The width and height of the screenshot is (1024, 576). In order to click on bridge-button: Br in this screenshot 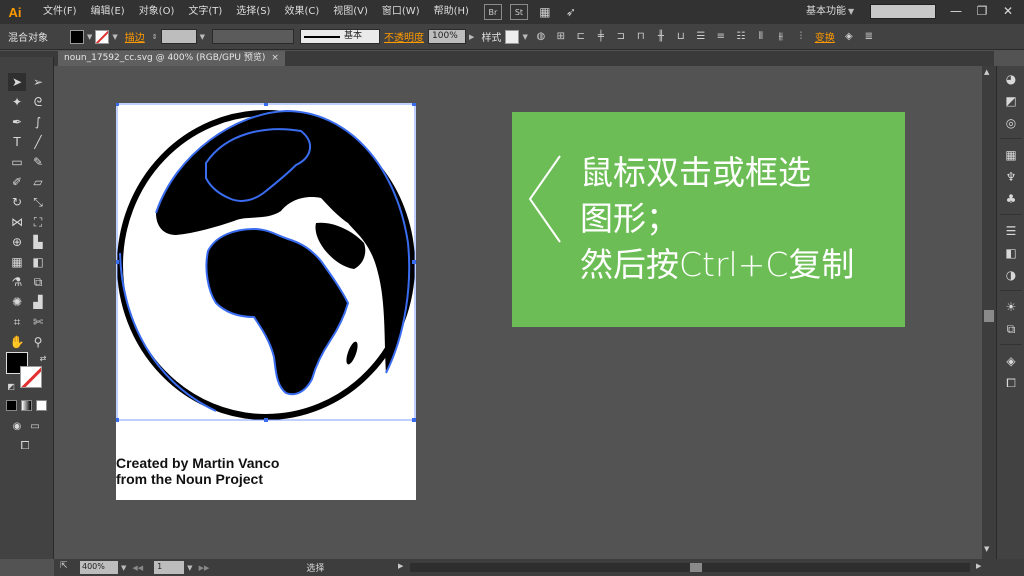, I will do `click(492, 12)`.